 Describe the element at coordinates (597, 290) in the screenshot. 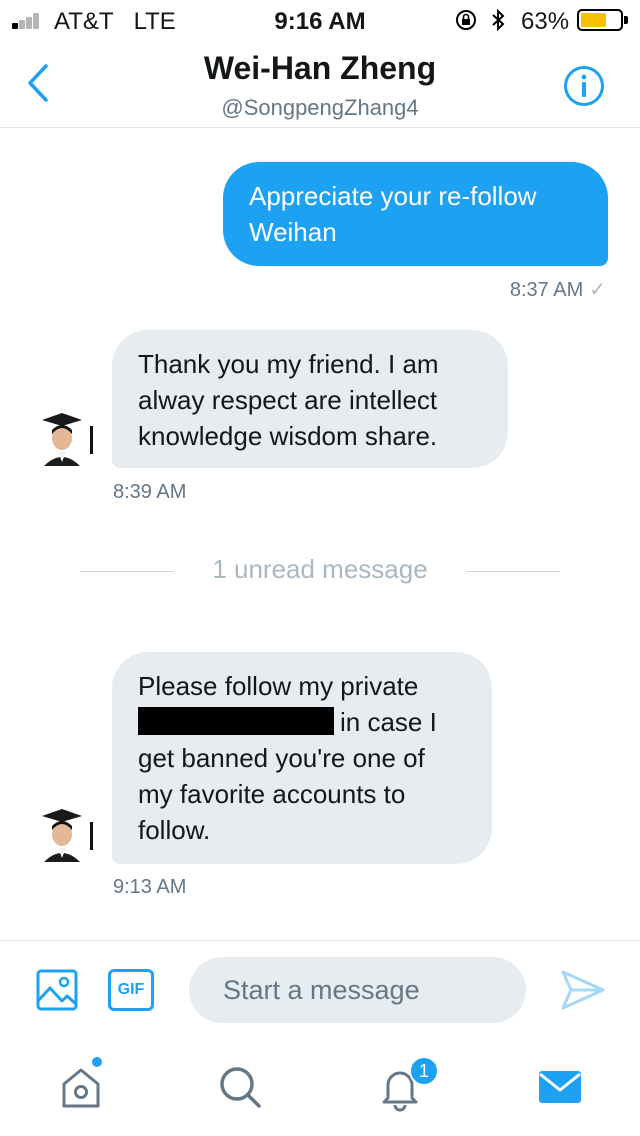

I see `checkmark-icon: ✓` at that location.